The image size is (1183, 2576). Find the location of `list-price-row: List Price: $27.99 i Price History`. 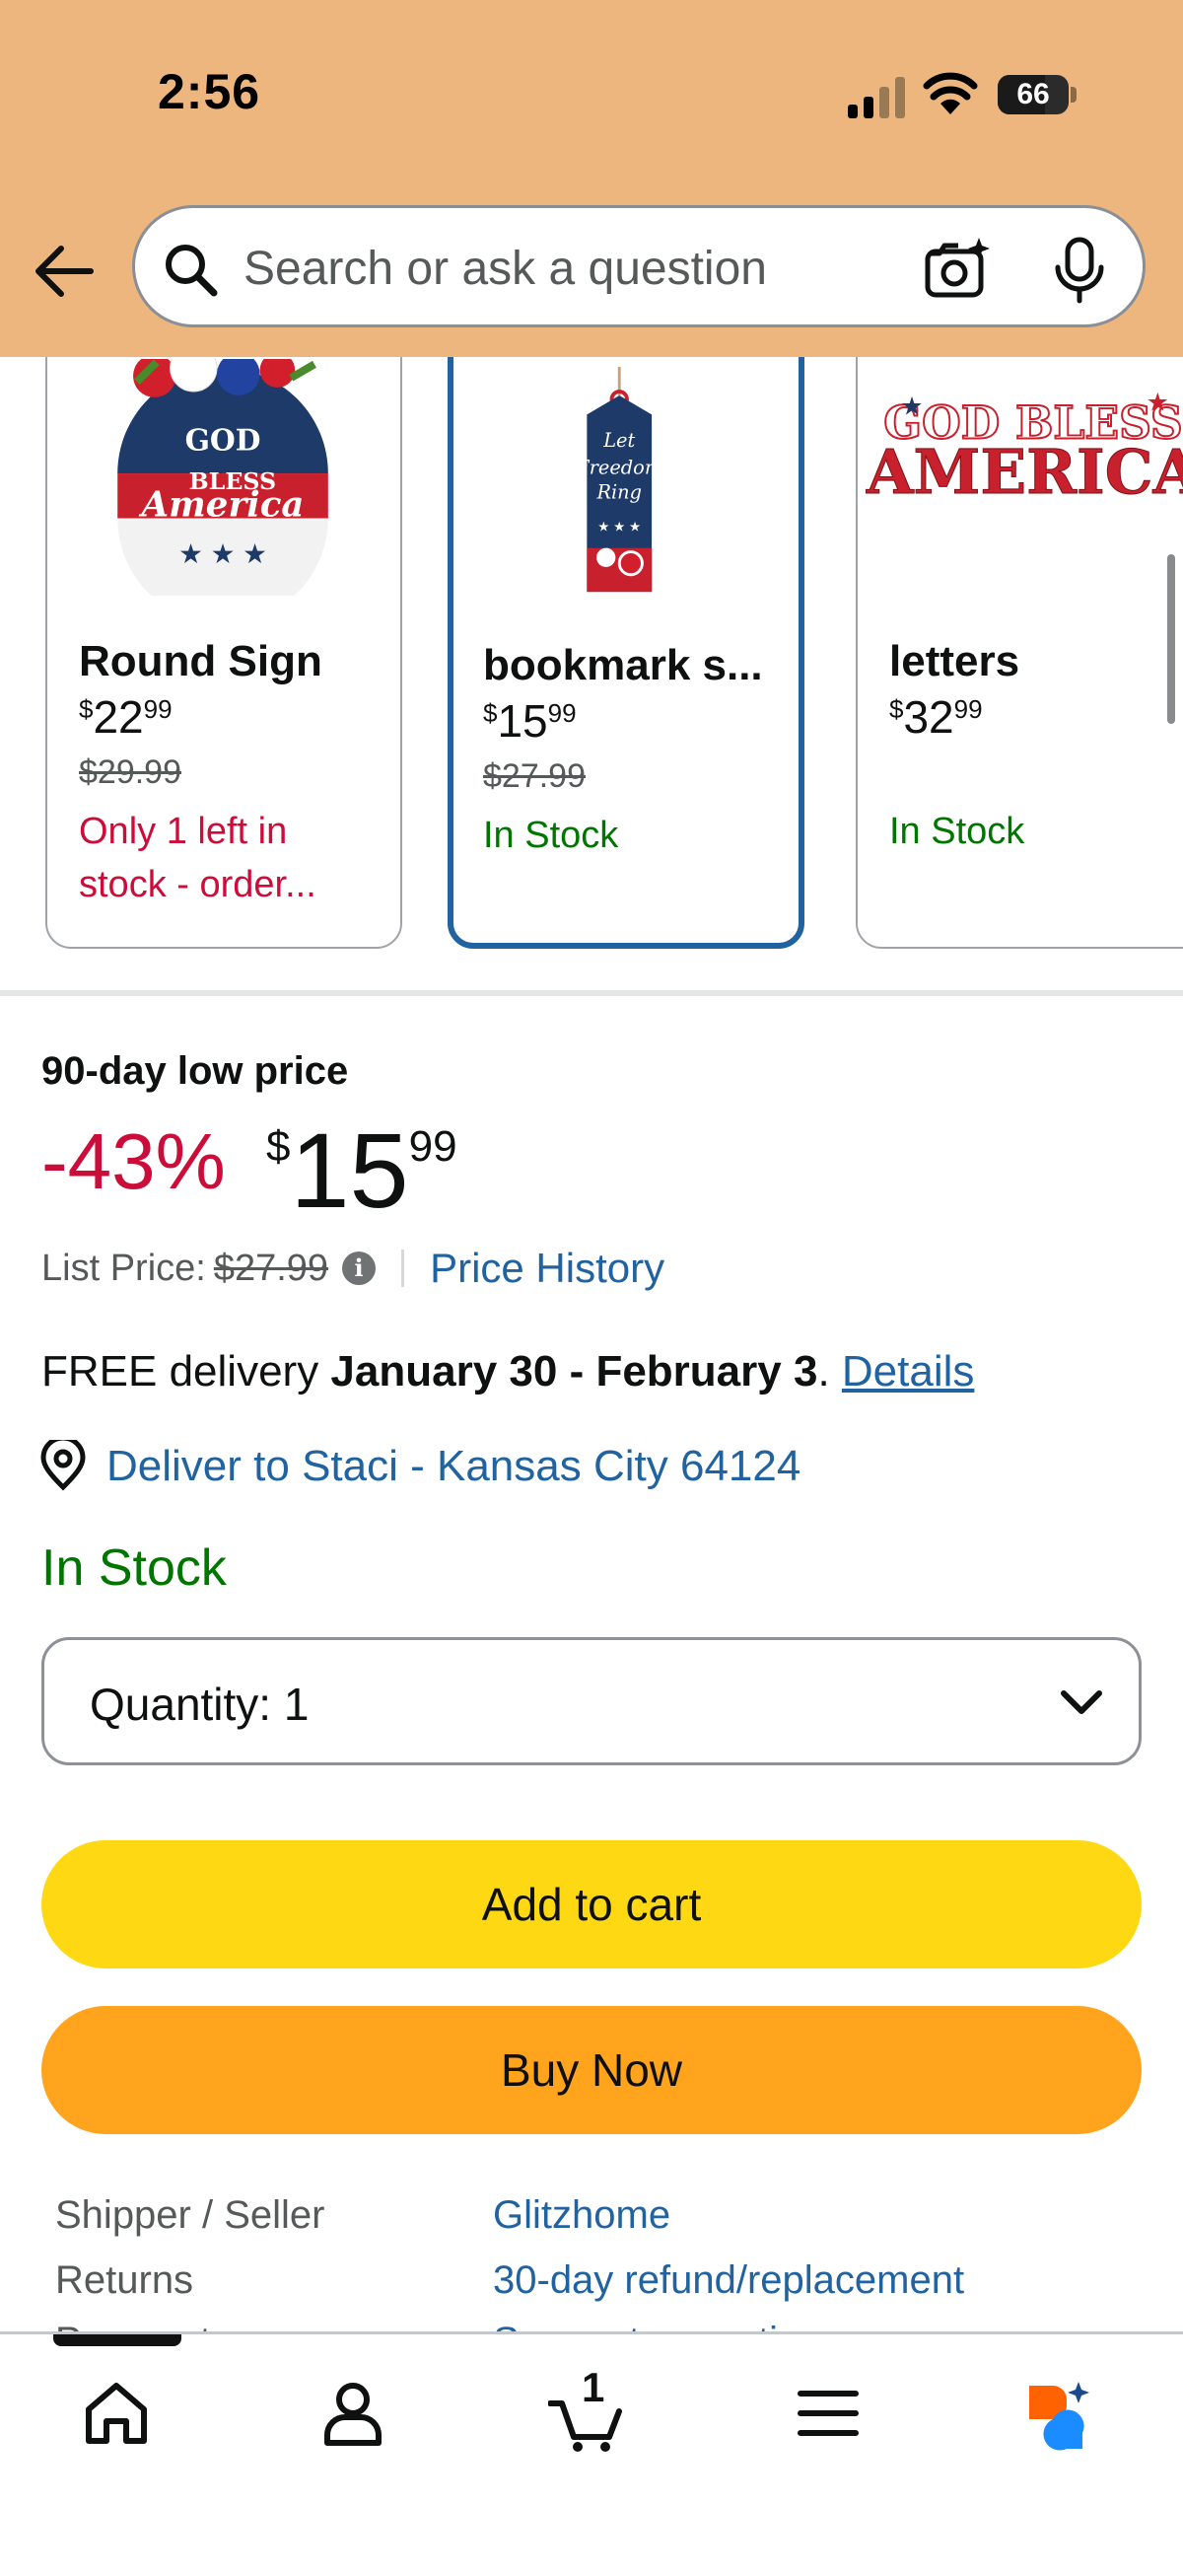

list-price-row: List Price: $27.99 i Price History is located at coordinates (352, 1268).